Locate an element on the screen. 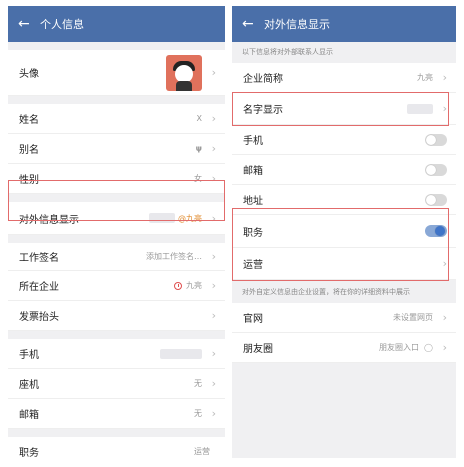 Image resolution: width=464 pixels, height=467 pixels. moments-row: 朋友圈 朋友圈入口 ◯ › is located at coordinates (344, 348).